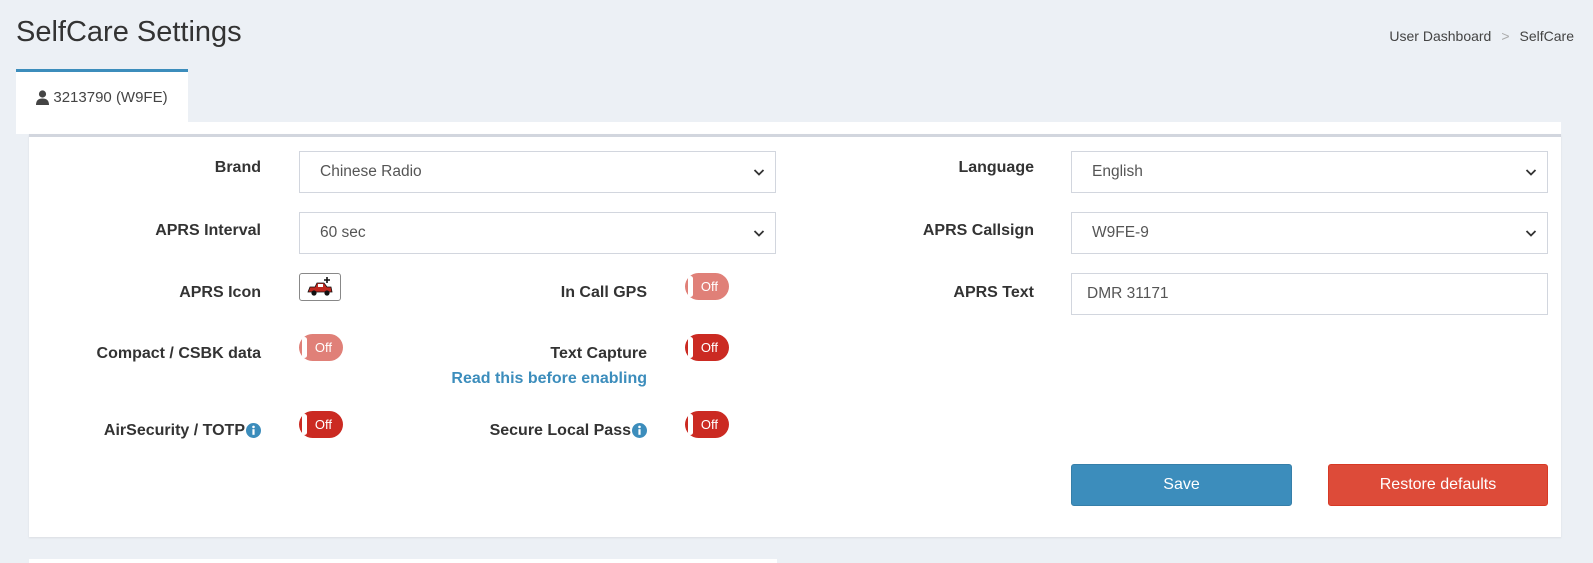  Describe the element at coordinates (1120, 232) in the screenshot. I see `aprs-callsign-value: W9FE-9` at that location.